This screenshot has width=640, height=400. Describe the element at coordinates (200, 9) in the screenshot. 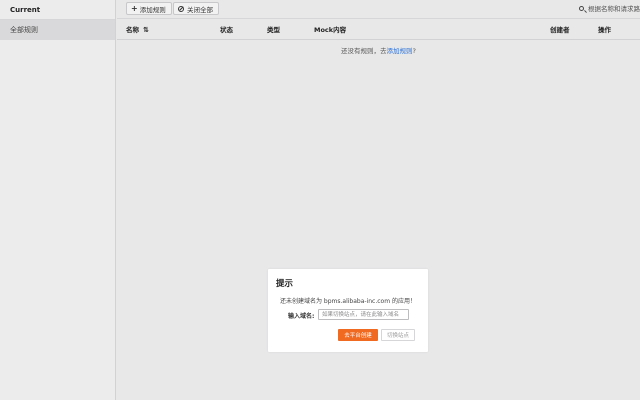

I see `close-all-label: 关闭全部` at that location.